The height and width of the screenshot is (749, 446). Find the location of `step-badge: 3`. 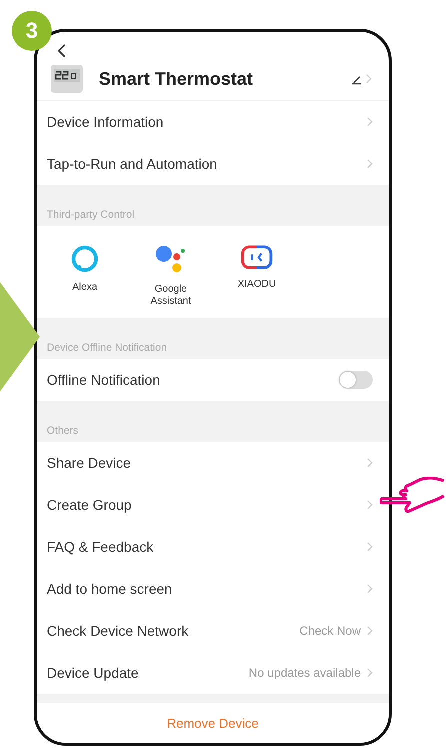

step-badge: 3 is located at coordinates (32, 31).